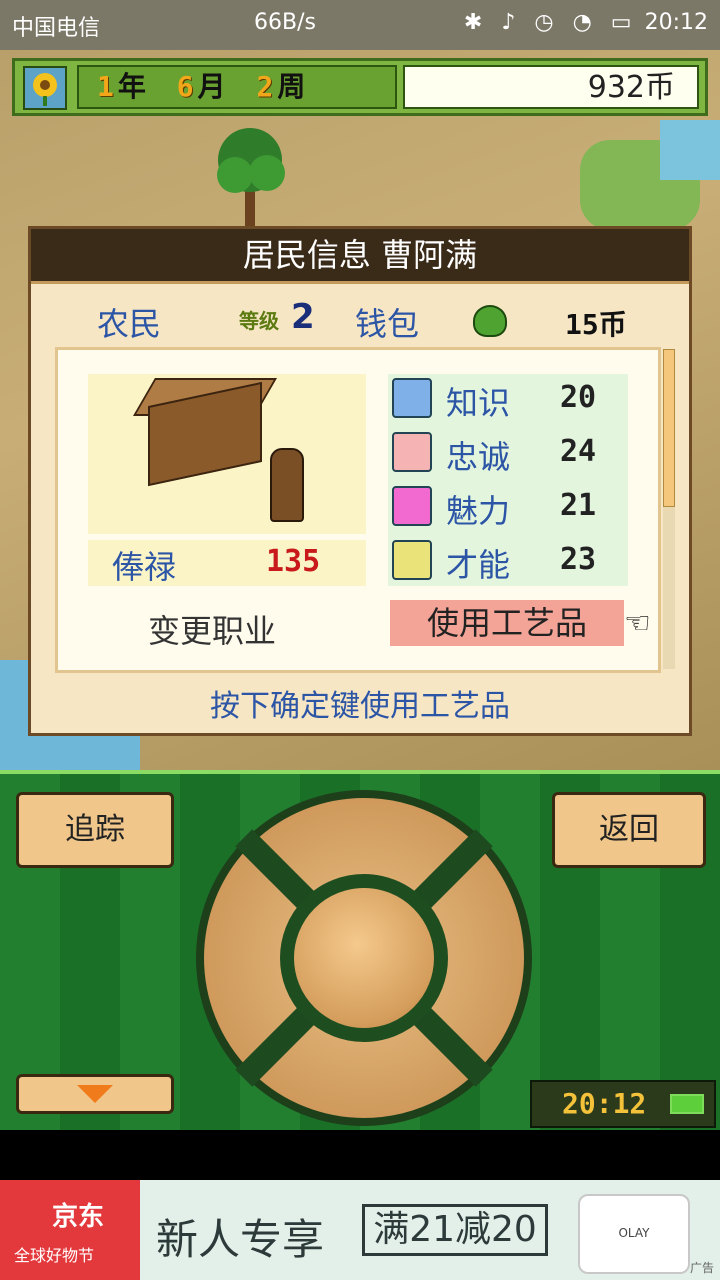 The image size is (720, 1280). I want to click on battery-icon, so click(687, 1104).